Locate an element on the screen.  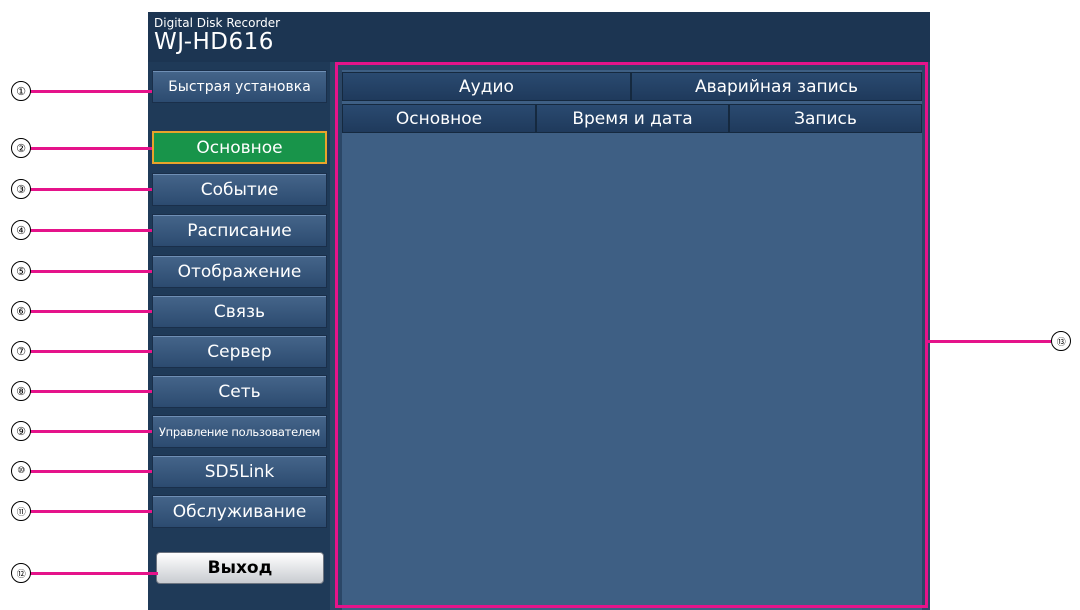
callout-marker-3: ③ is located at coordinates (21, 189).